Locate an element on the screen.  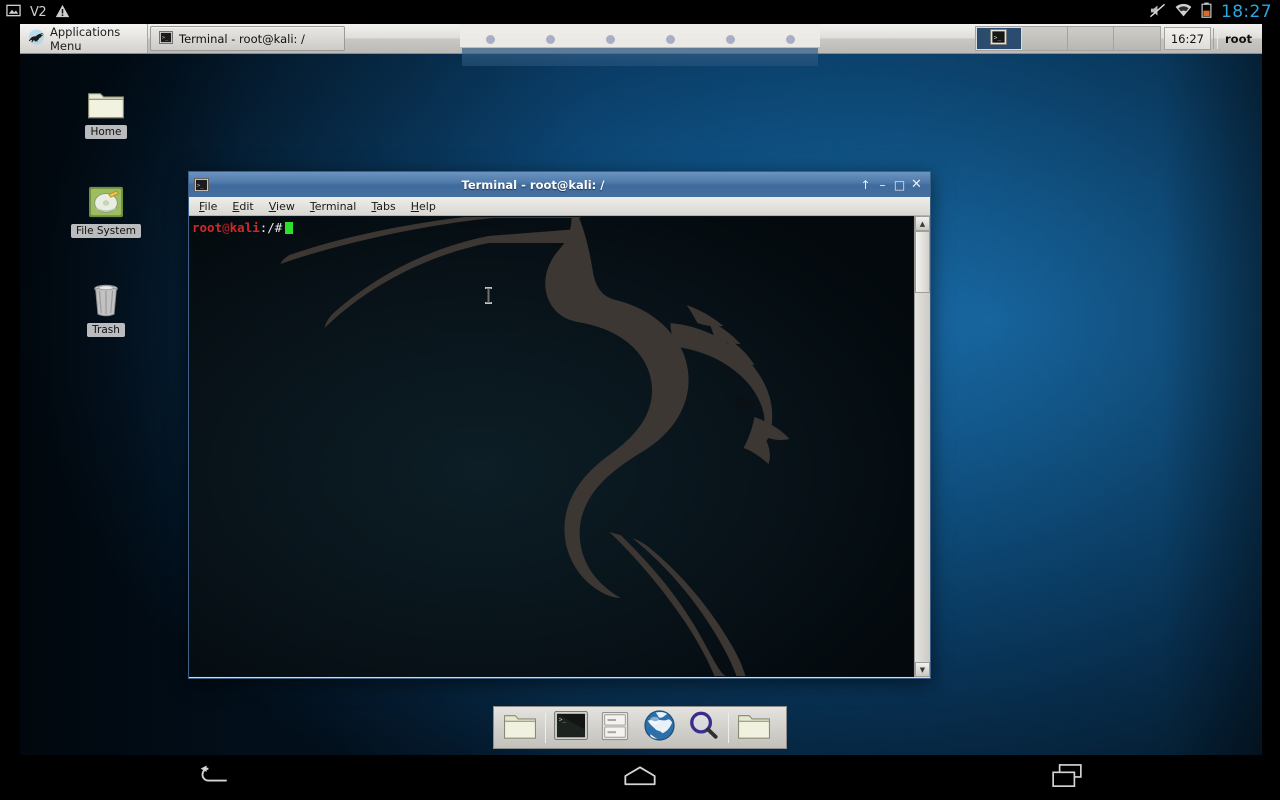
dock-archive-manager is located at coordinates (615, 728).